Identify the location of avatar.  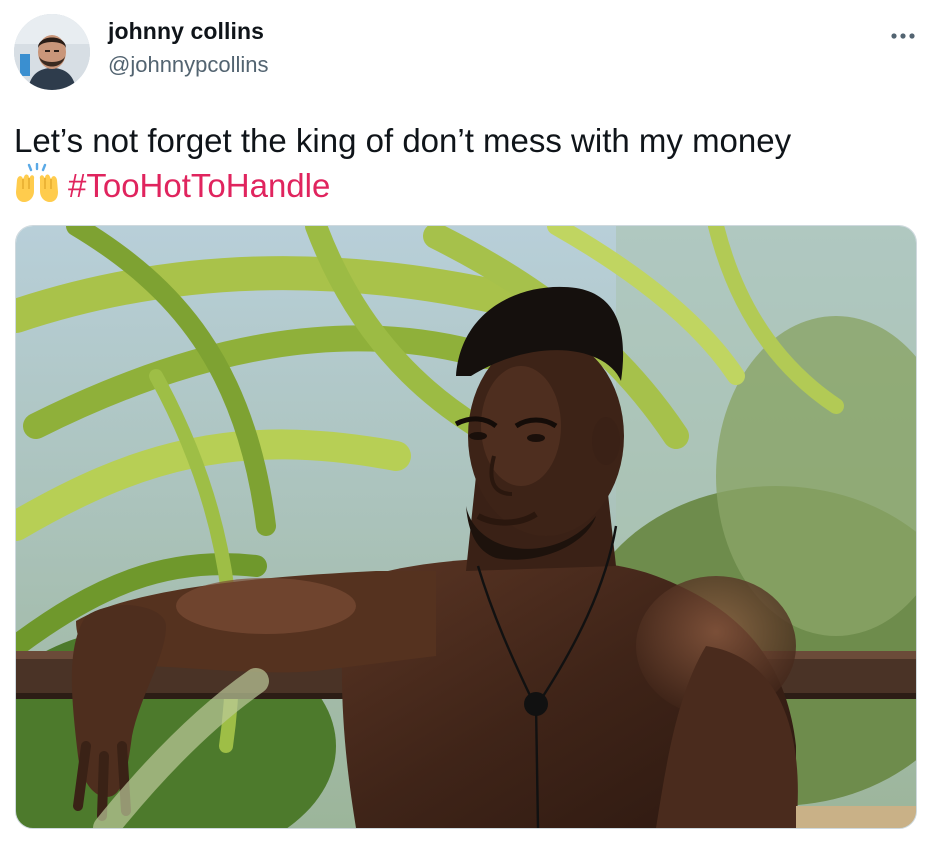
(52, 52).